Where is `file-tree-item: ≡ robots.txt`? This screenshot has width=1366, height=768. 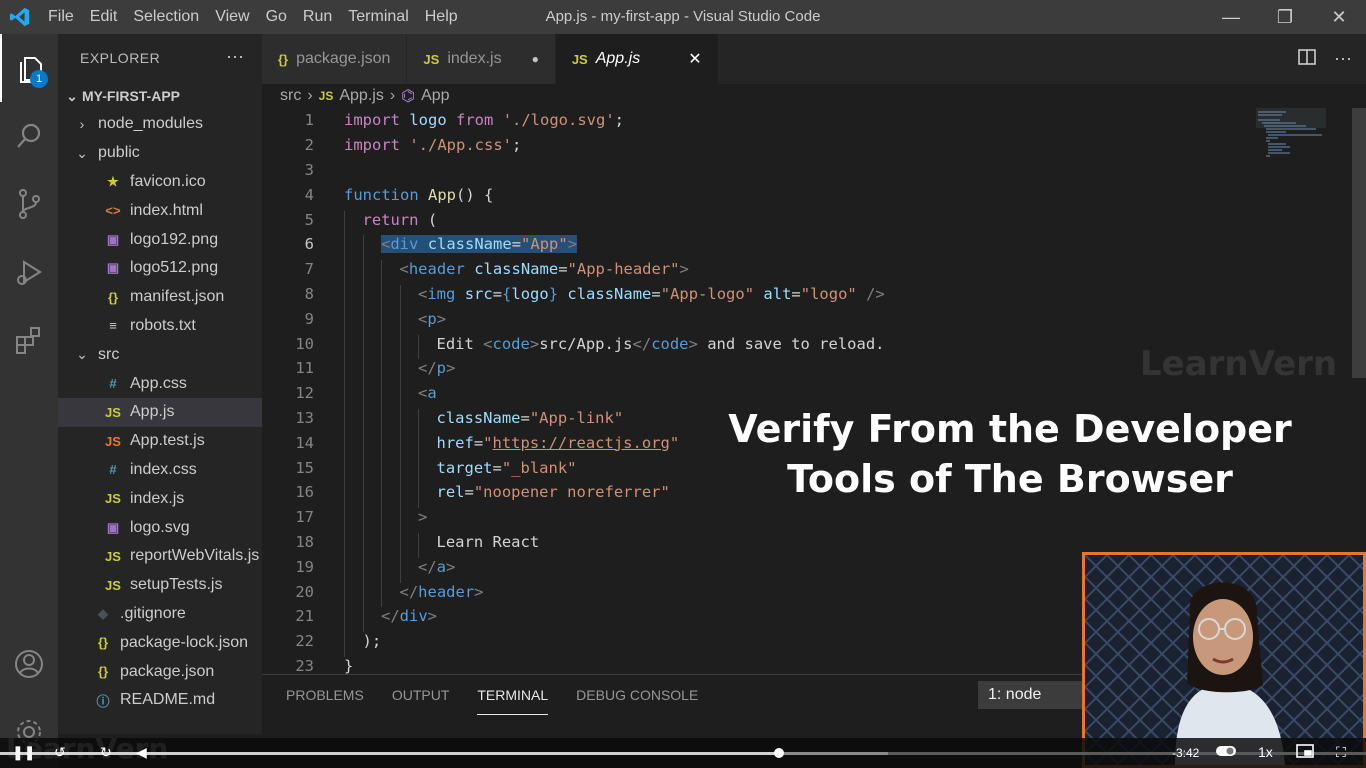
file-tree-item: ≡ robots.txt is located at coordinates (160, 326).